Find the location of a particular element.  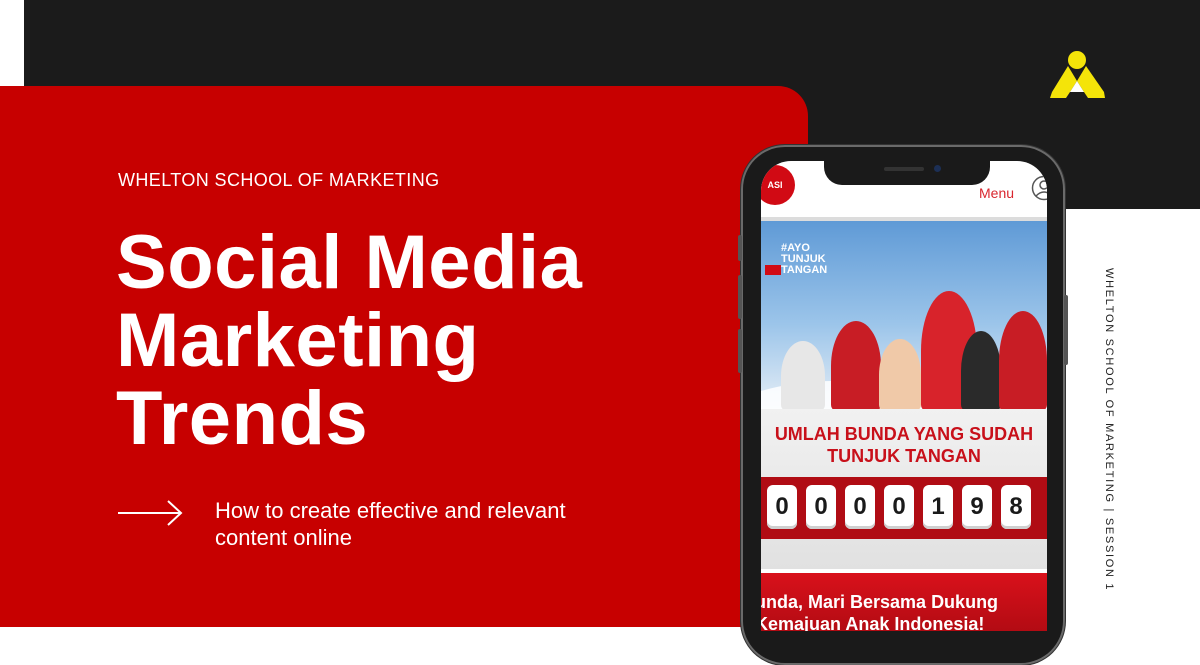

title-line-1: Social Media is located at coordinates (349, 262).